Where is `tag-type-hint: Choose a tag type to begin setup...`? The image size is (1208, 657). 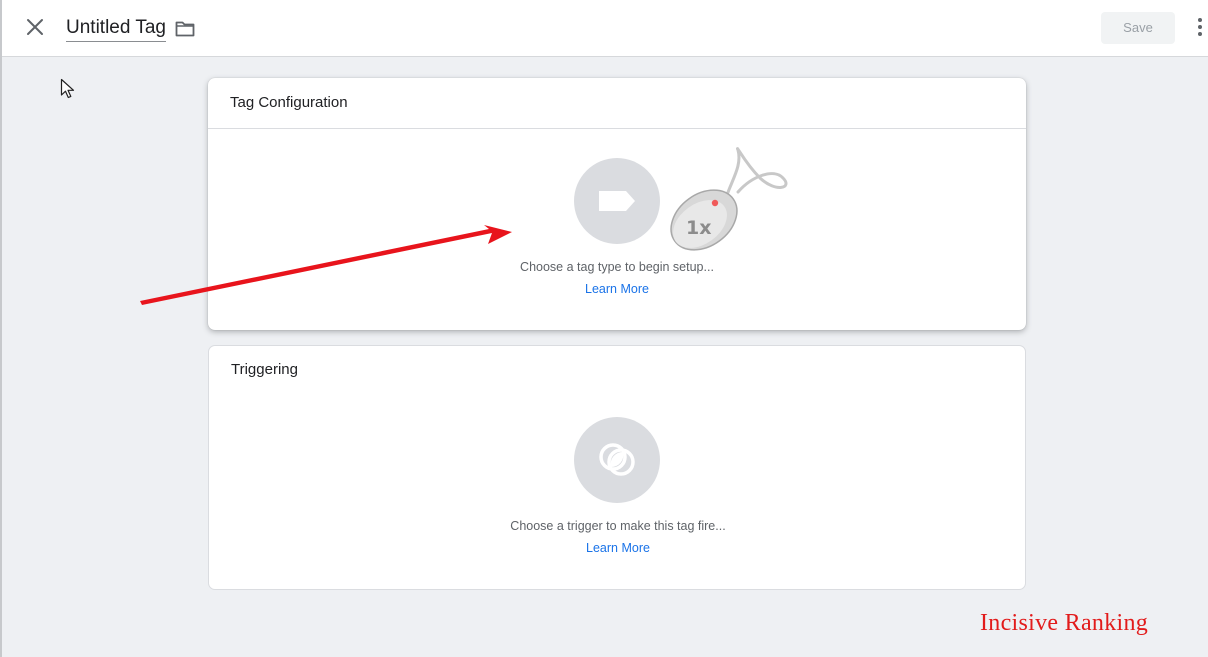 tag-type-hint: Choose a tag type to begin setup... is located at coordinates (617, 267).